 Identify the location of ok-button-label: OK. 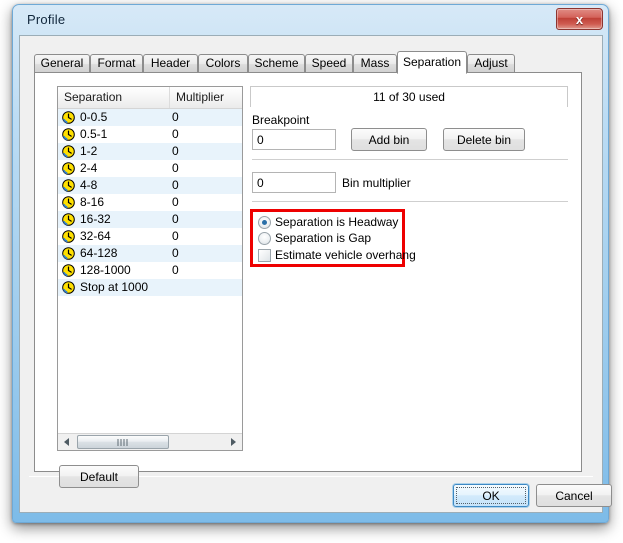
(491, 495).